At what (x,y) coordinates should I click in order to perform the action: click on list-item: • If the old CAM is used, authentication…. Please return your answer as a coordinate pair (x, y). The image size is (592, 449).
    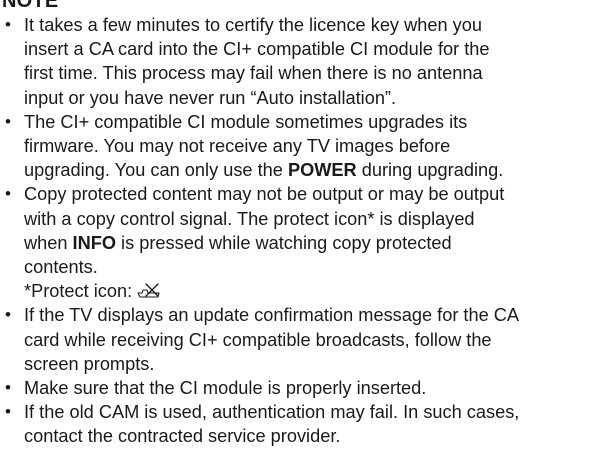
    Looking at the image, I should click on (296, 424).